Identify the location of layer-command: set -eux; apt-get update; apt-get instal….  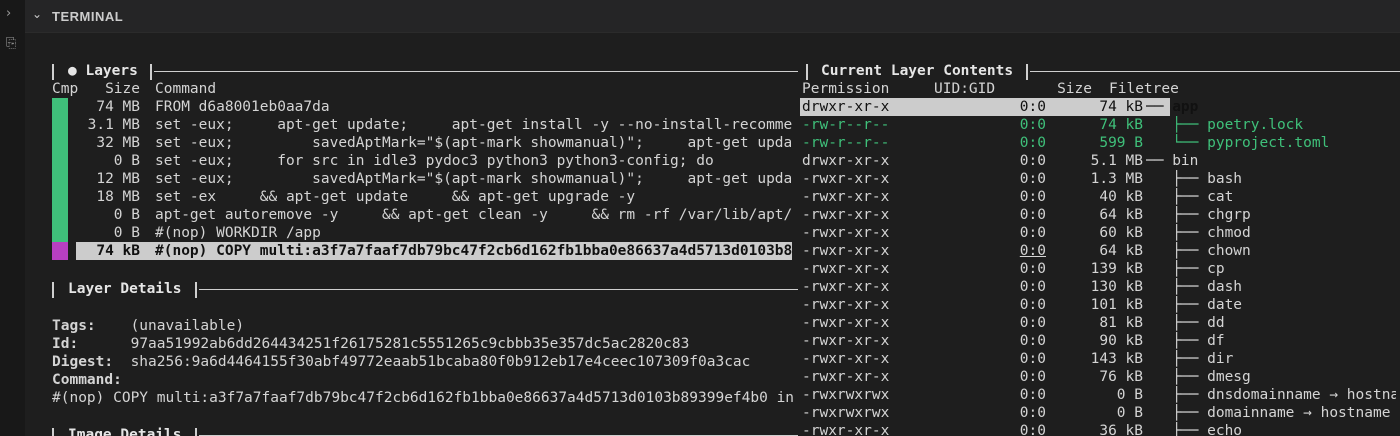
(474, 125).